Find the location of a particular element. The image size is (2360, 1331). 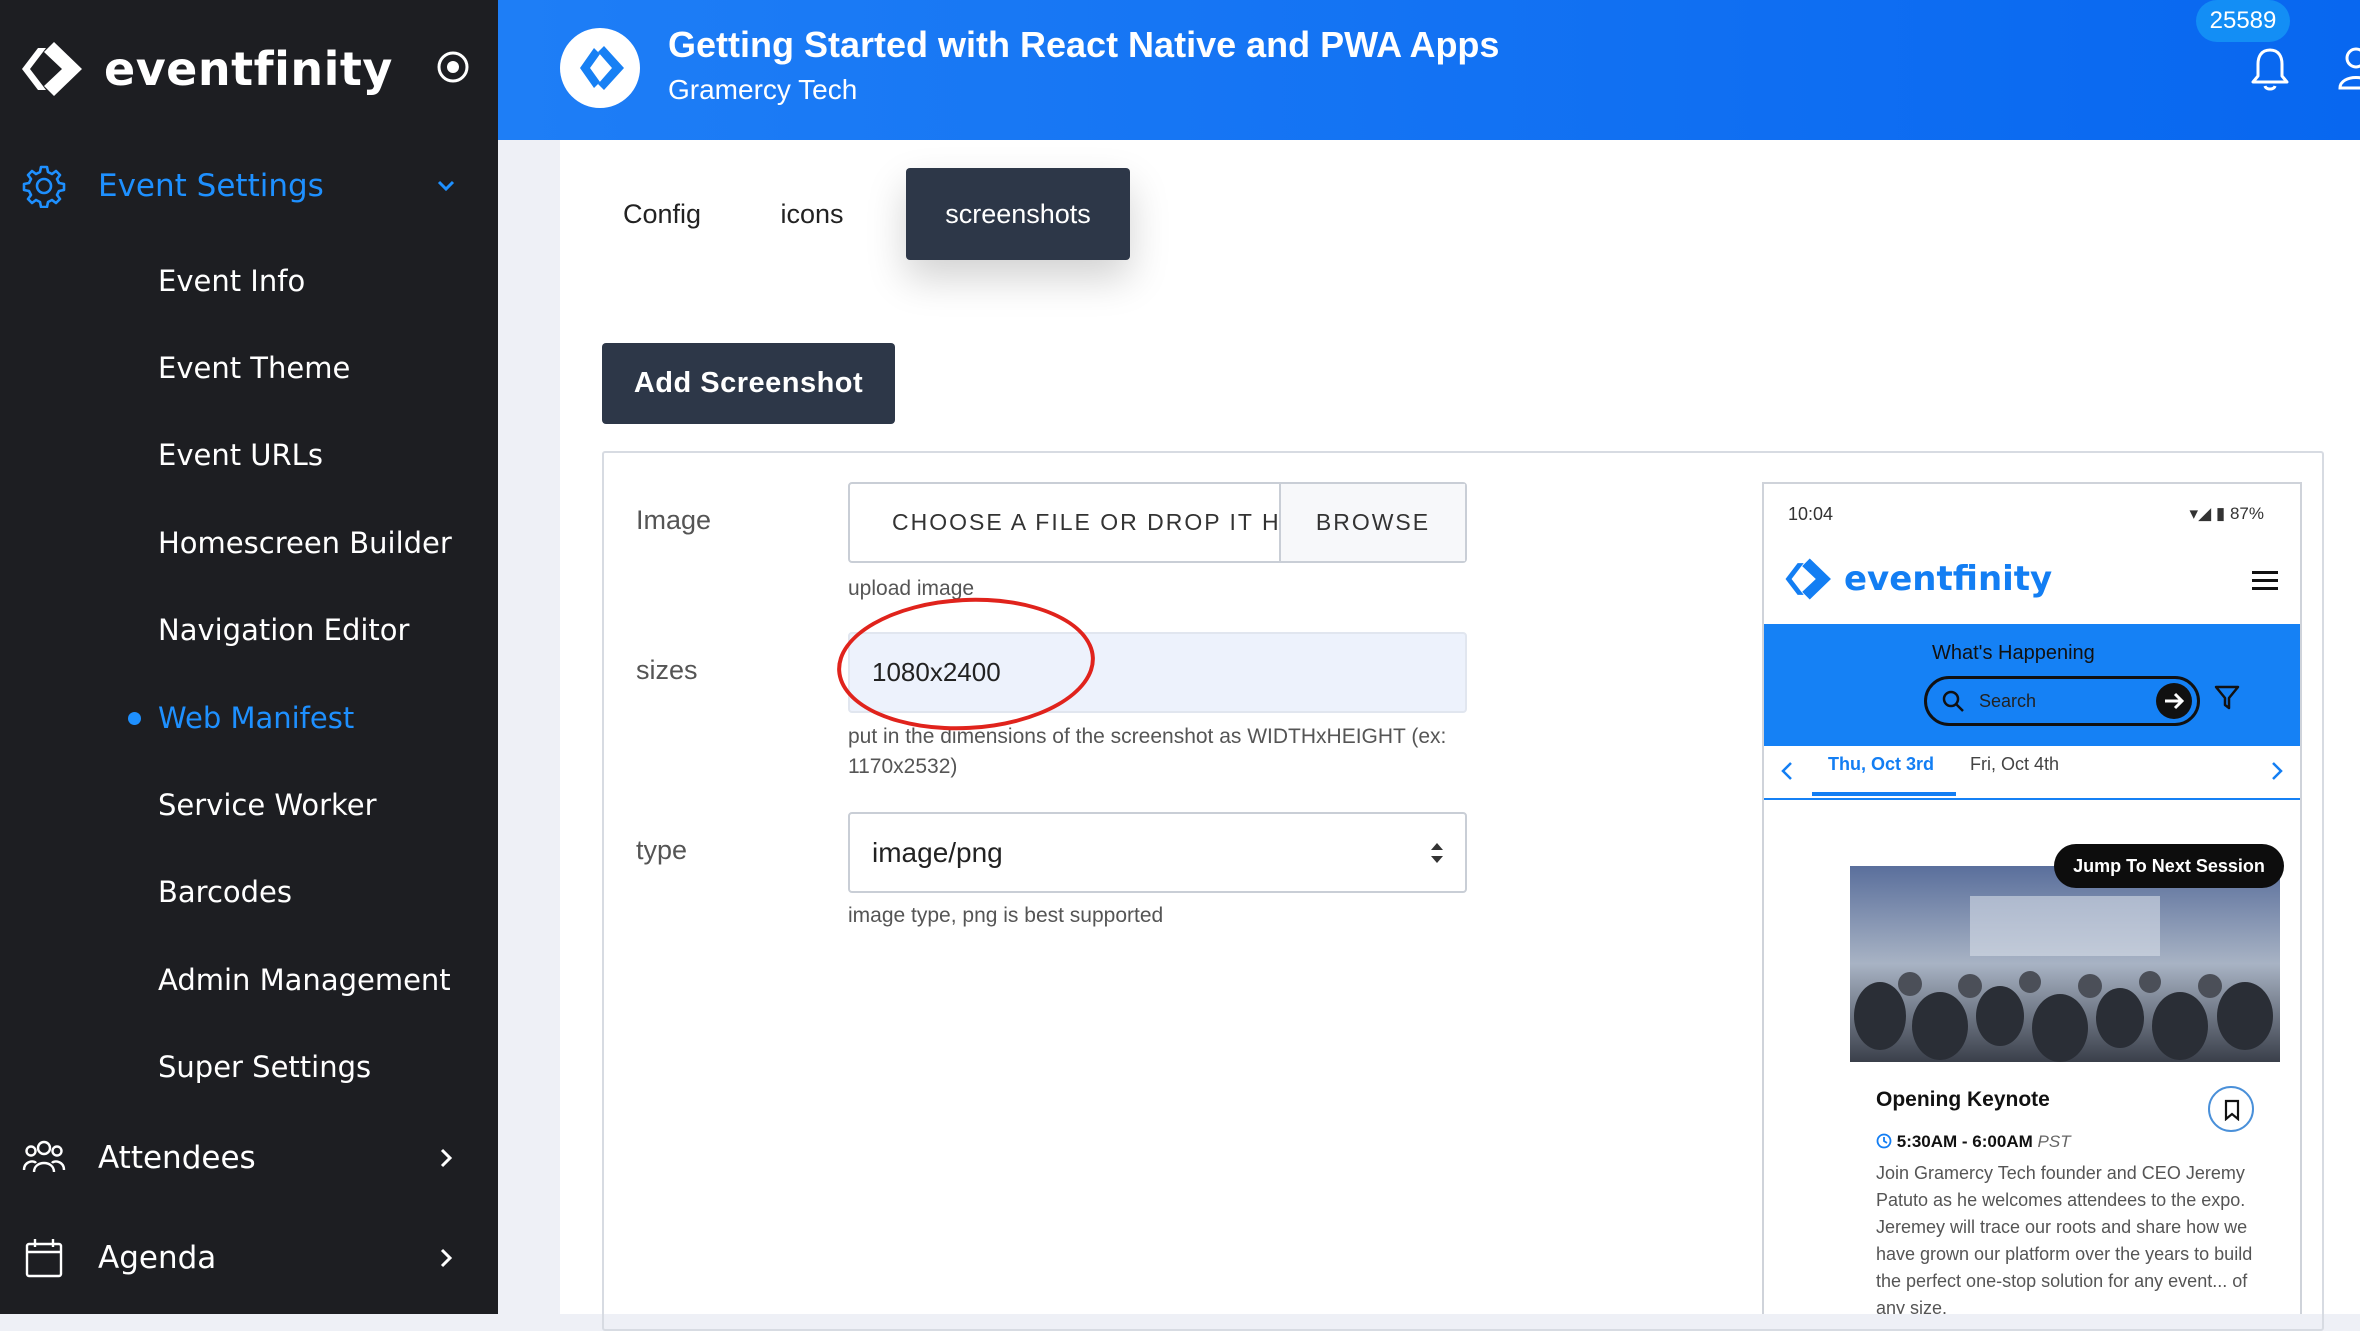

add-screenshot-button: Add Screenshot is located at coordinates (748, 383).